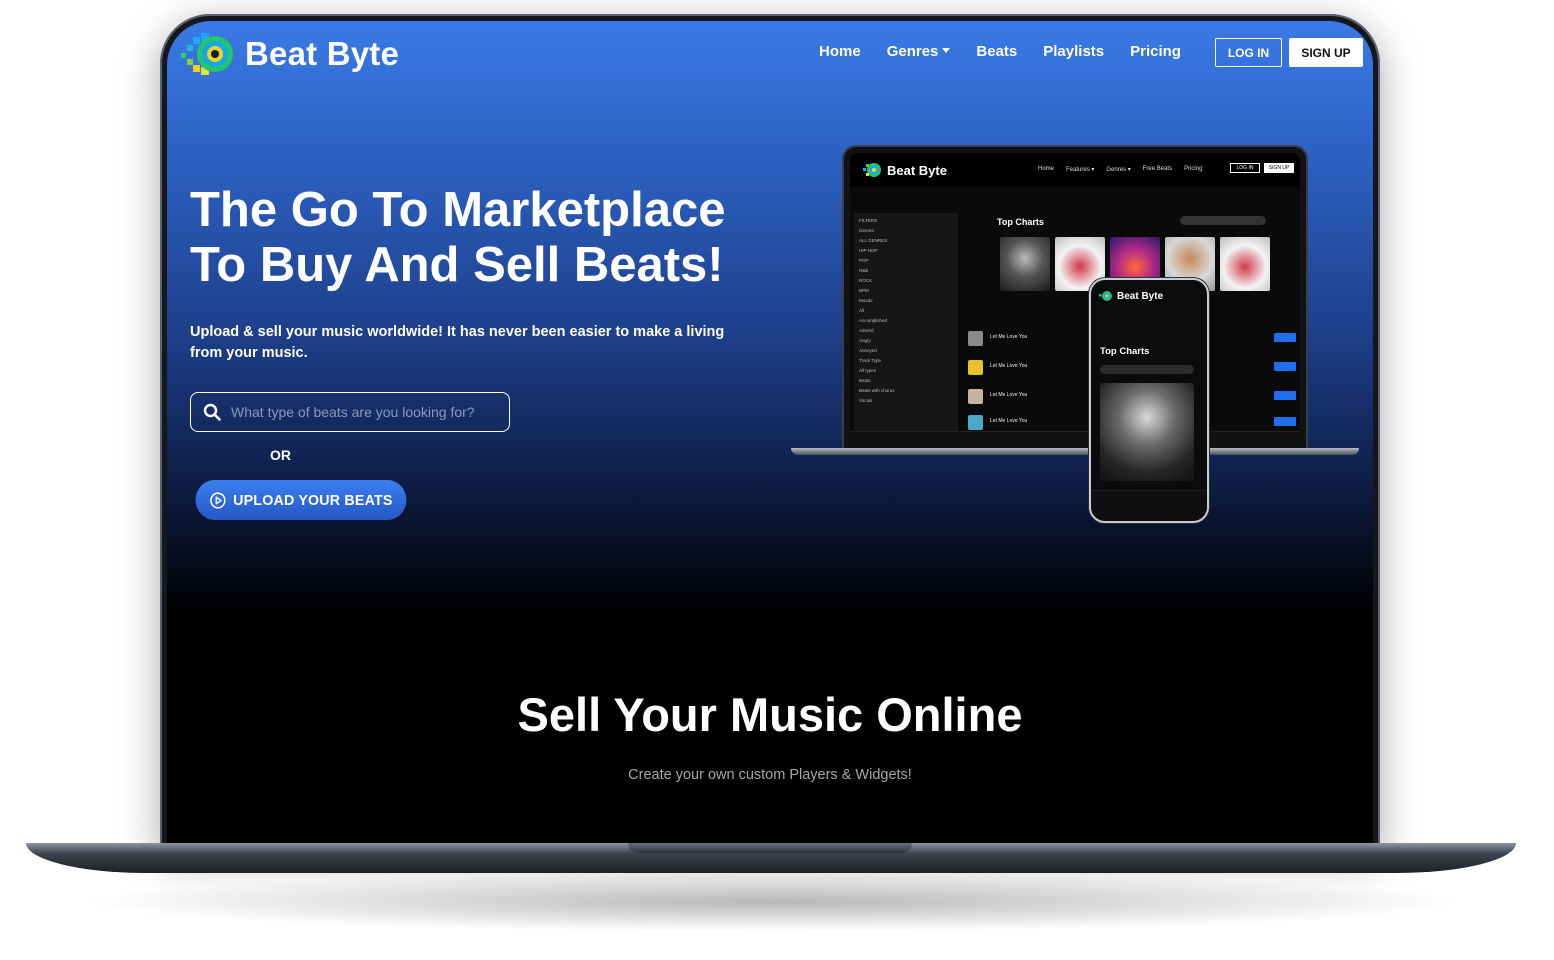  Describe the element at coordinates (1105, 296) in the screenshot. I see `phone-logo-mark-icon` at that location.